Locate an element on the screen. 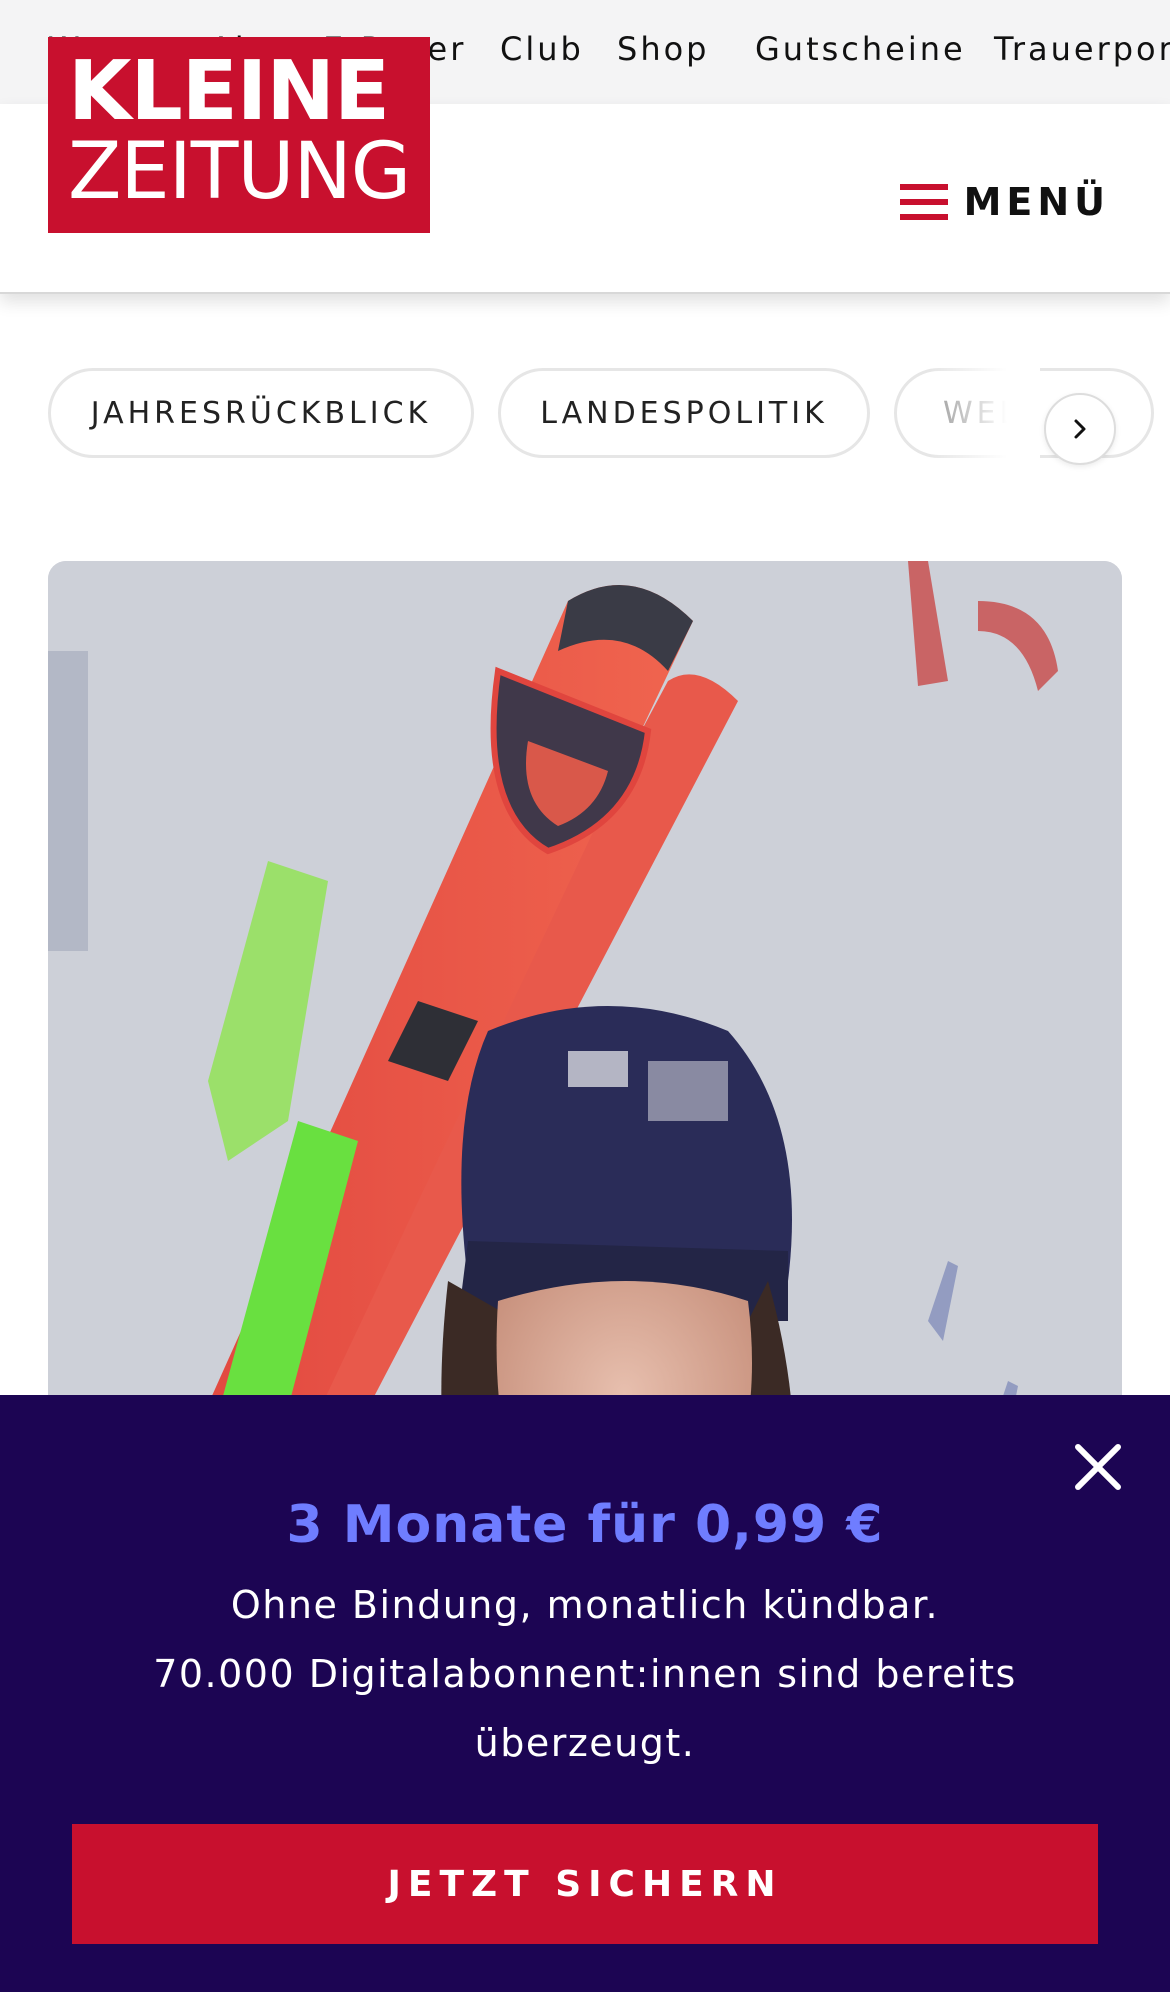 This screenshot has height=1992, width=1170. close-icon is located at coordinates (1098, 1467).